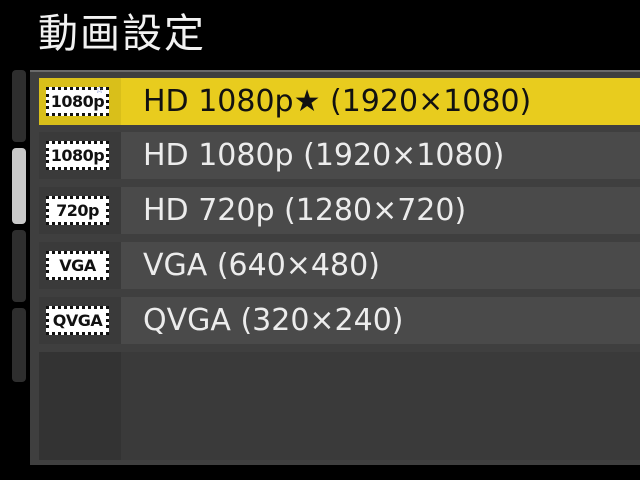 The height and width of the screenshot is (480, 640). I want to click on icon-cell: 1080p, so click(80, 155).